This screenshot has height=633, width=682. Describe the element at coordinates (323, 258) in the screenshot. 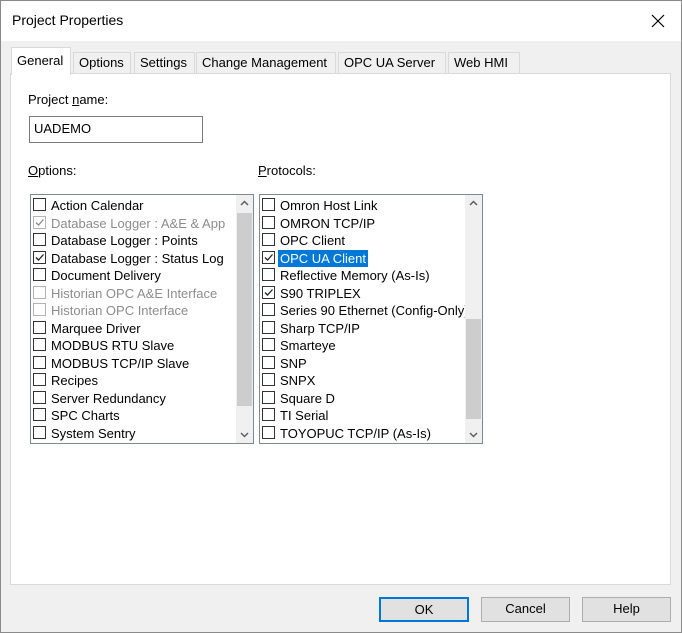

I see `protocols-item-label: OPC UA Client` at that location.